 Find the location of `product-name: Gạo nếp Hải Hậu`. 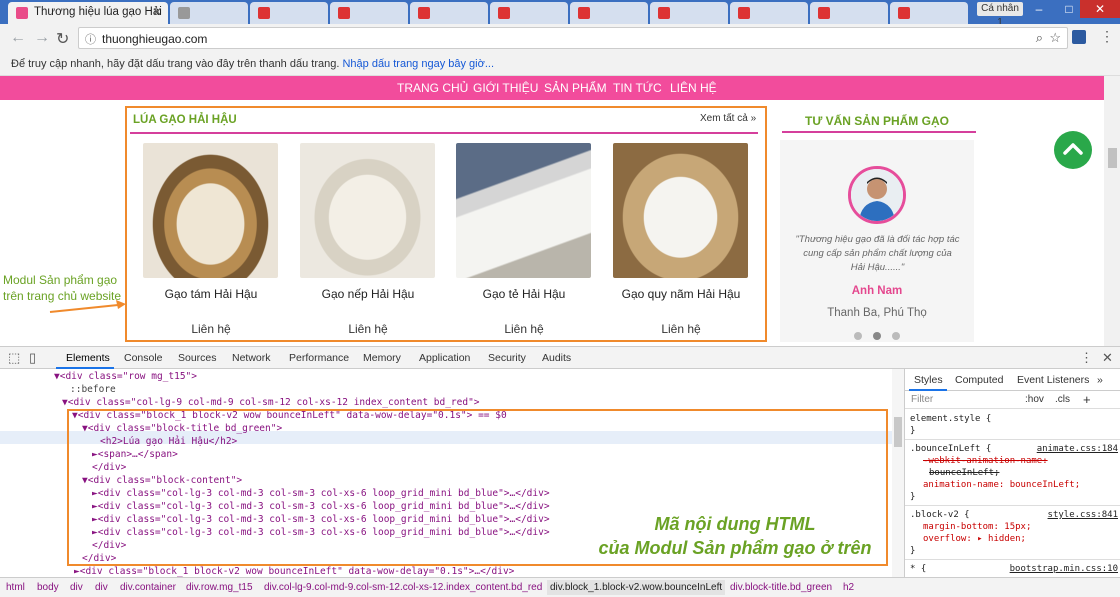

product-name: Gạo nếp Hải Hậu is located at coordinates (368, 294).